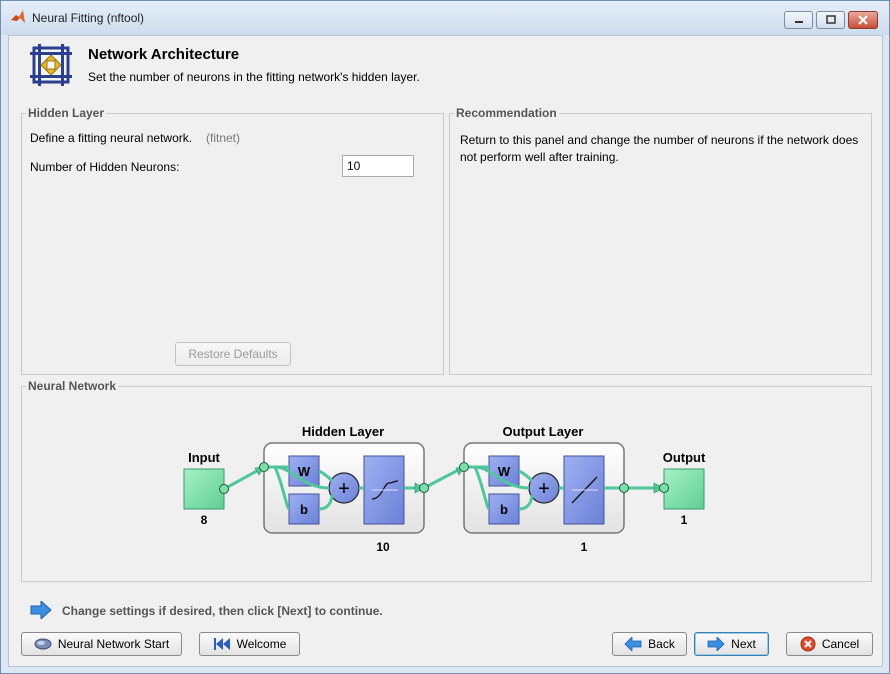 This screenshot has height=674, width=890. I want to click on welcome-label: Welcome, so click(261, 644).